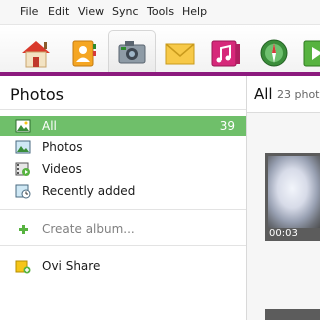  What do you see at coordinates (29, 11) in the screenshot?
I see `menu-file: File` at bounding box center [29, 11].